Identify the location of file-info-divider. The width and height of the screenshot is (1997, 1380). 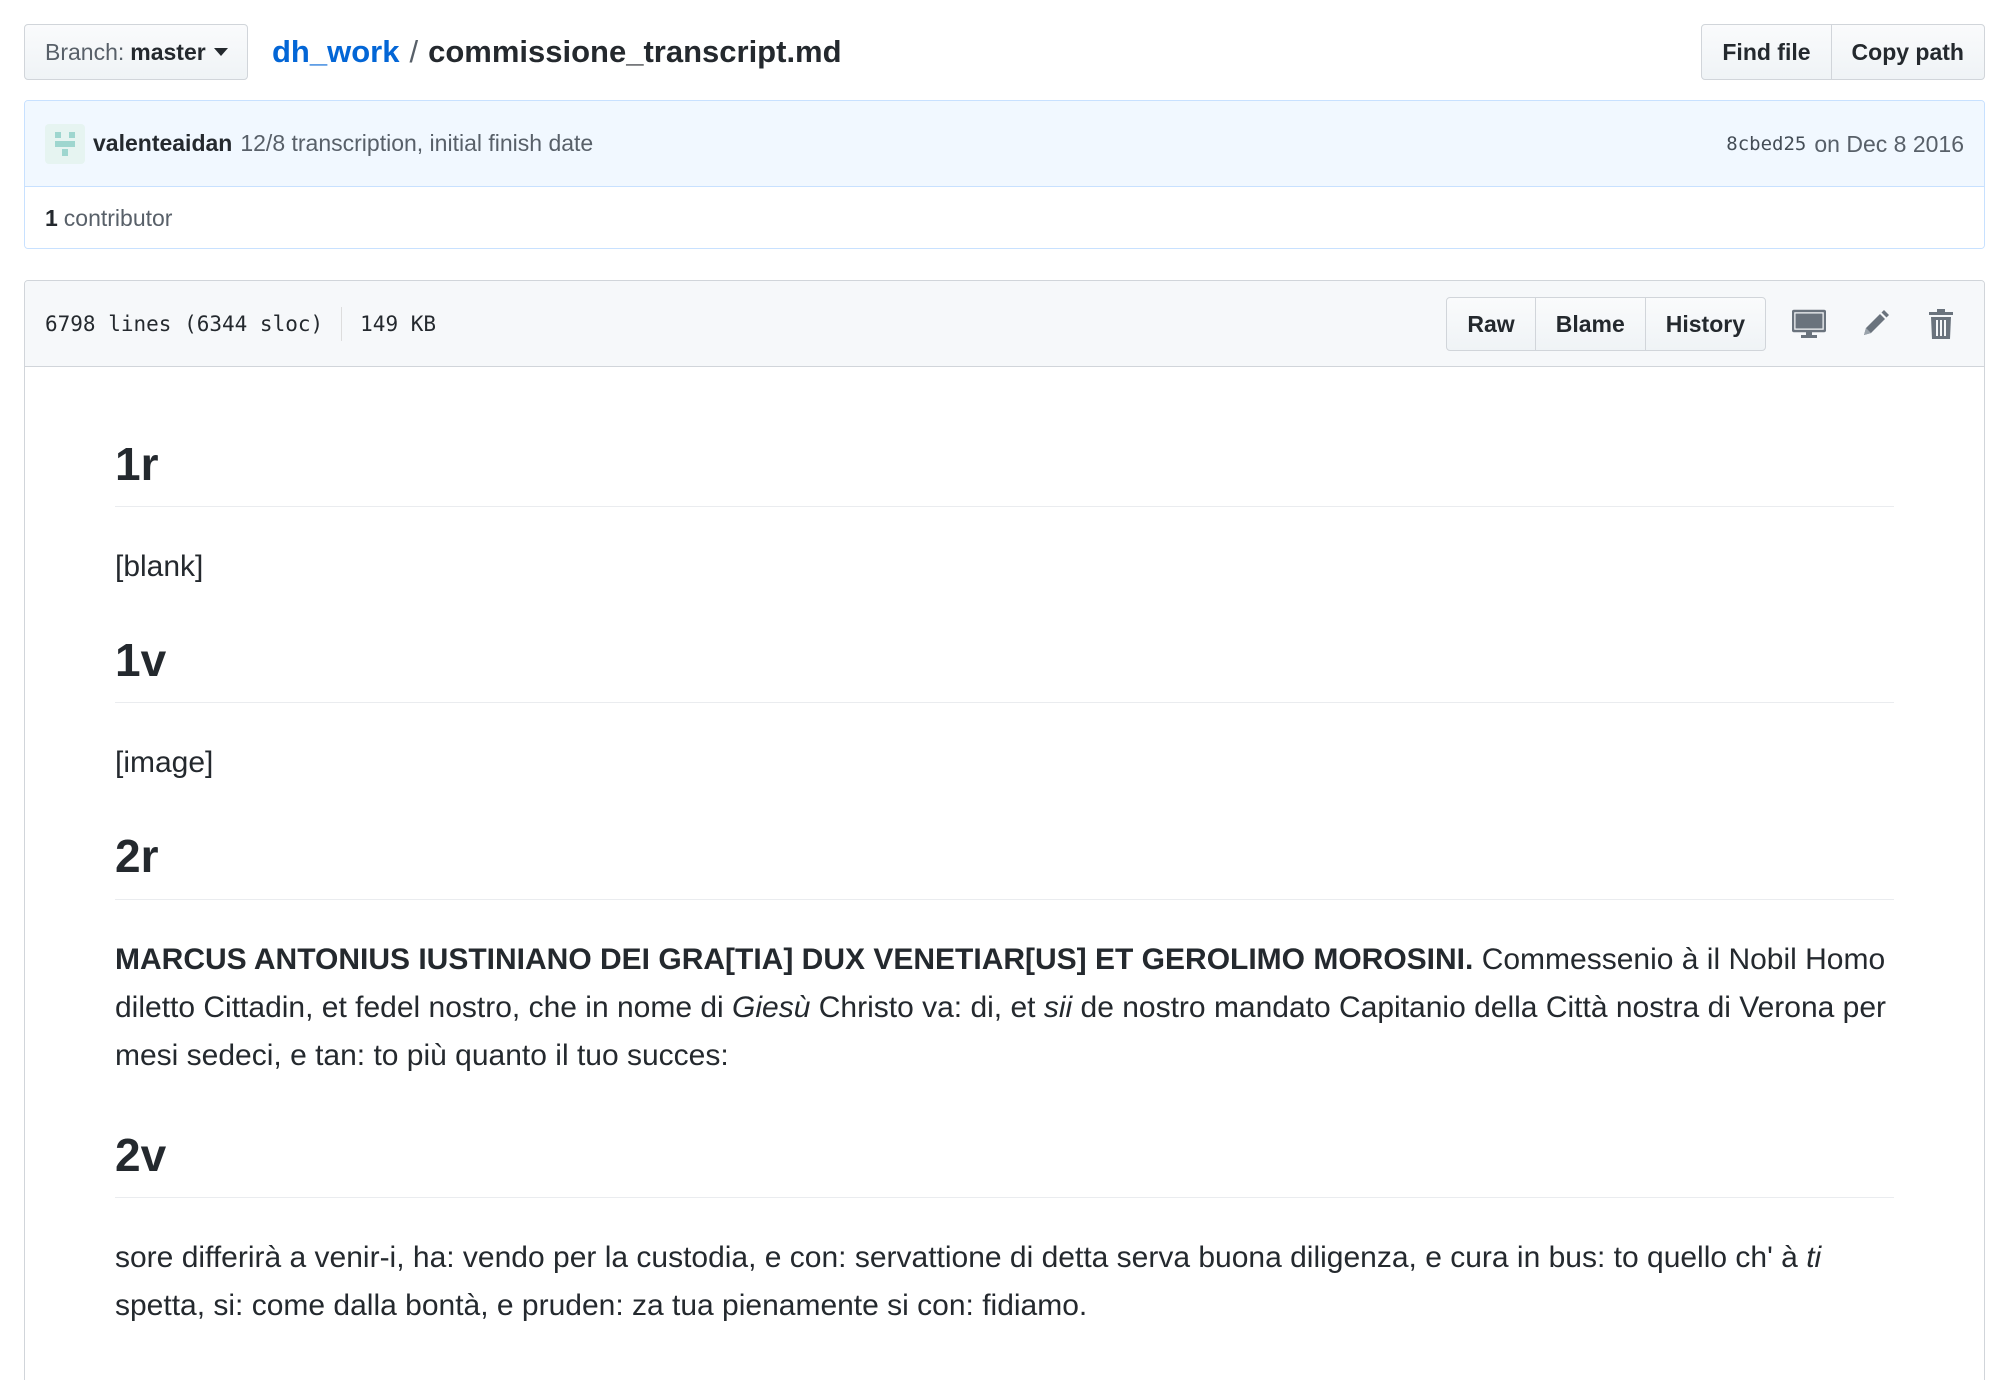
(342, 324).